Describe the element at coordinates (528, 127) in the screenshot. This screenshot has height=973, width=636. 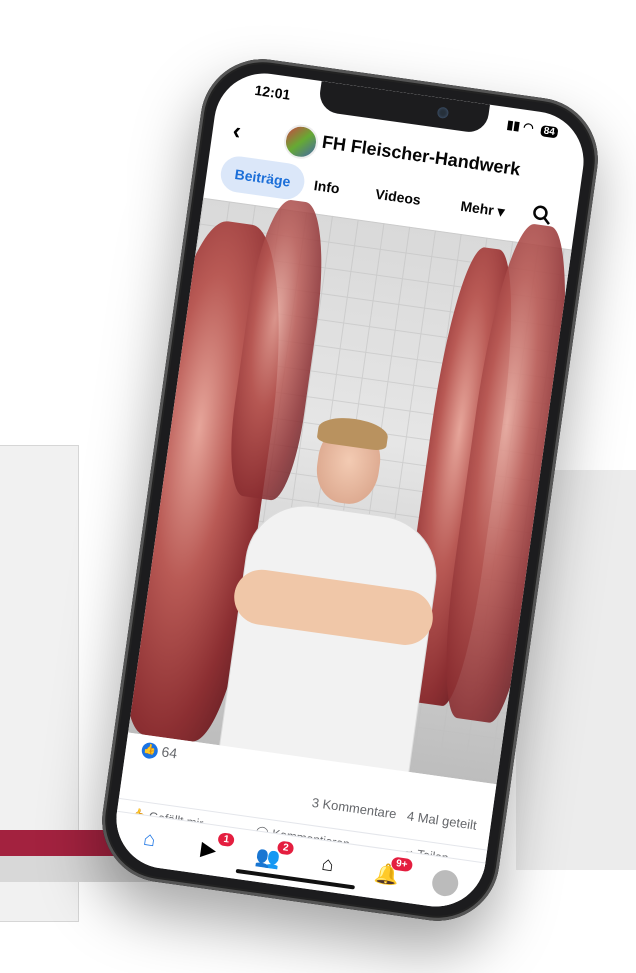
I see `wifi-icon: ◠` at that location.